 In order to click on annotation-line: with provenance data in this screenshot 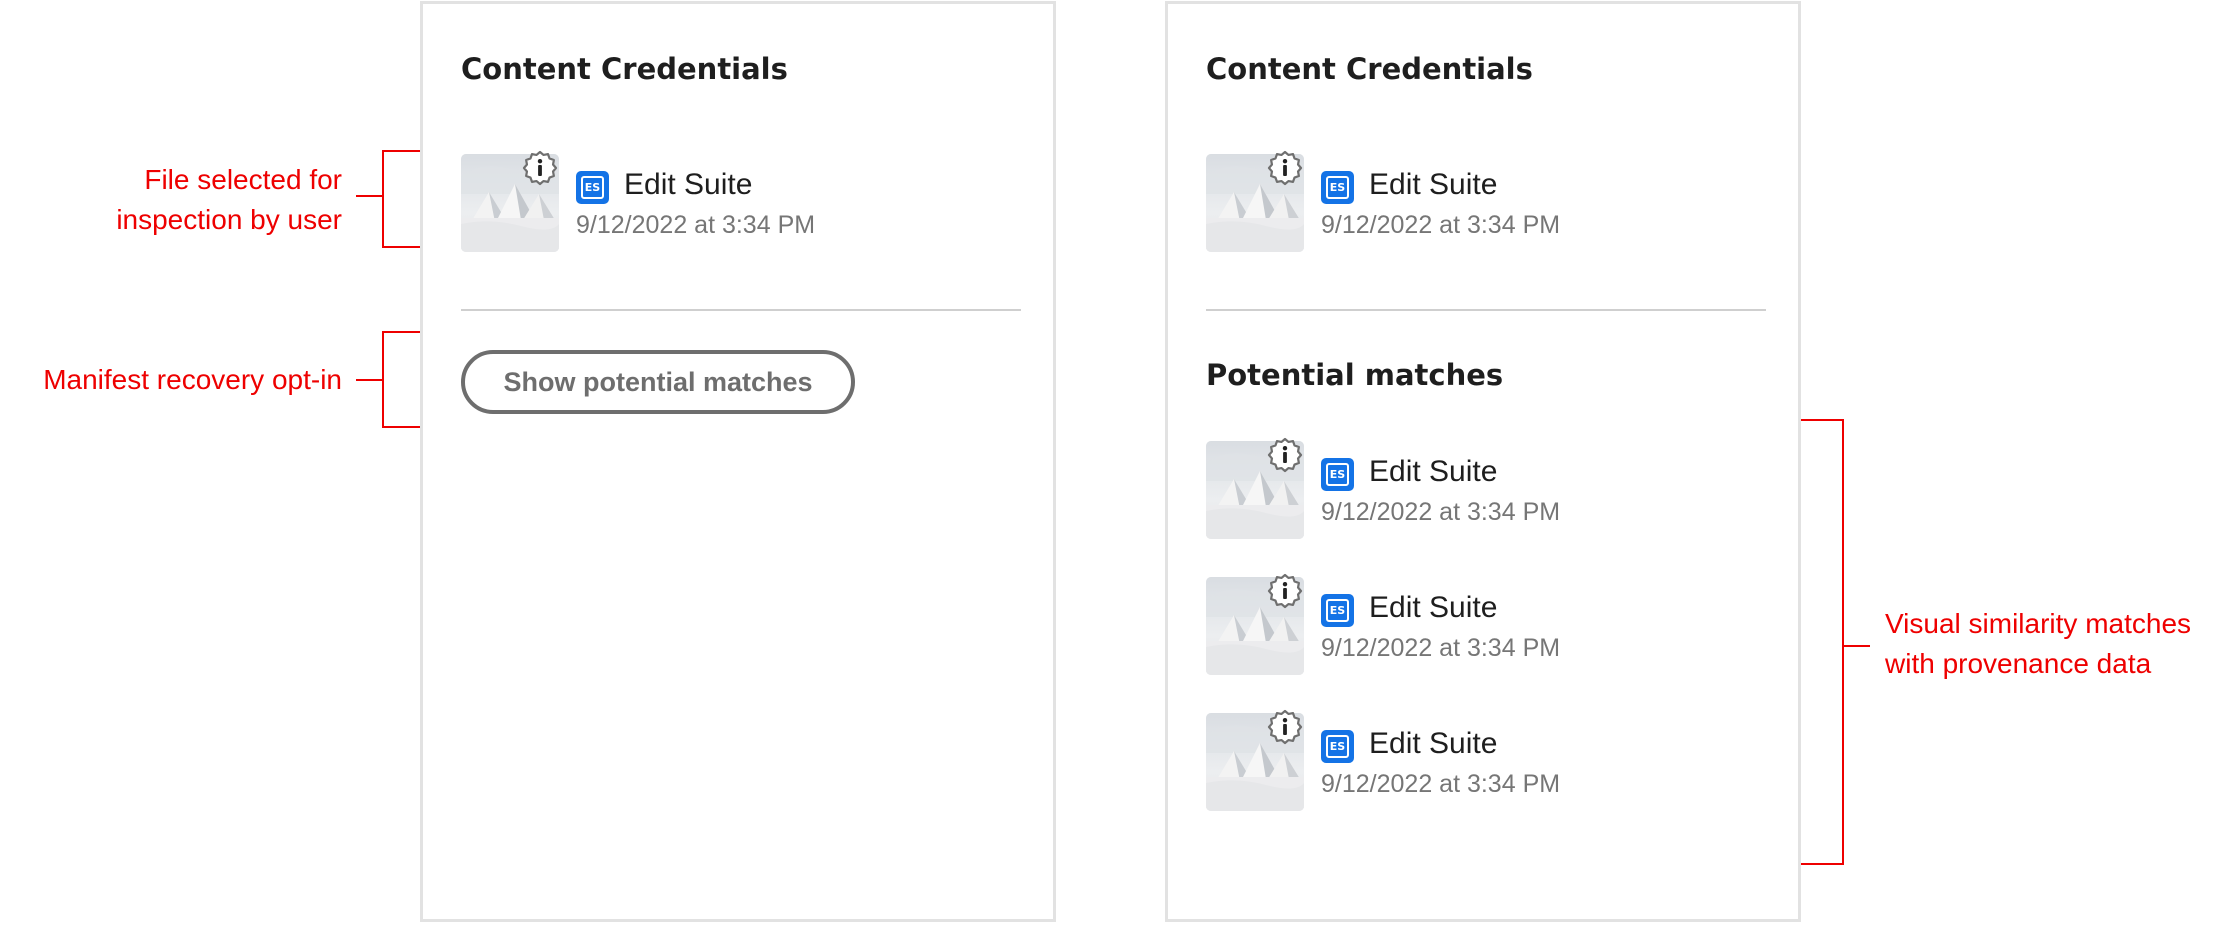, I will do `click(2018, 663)`.